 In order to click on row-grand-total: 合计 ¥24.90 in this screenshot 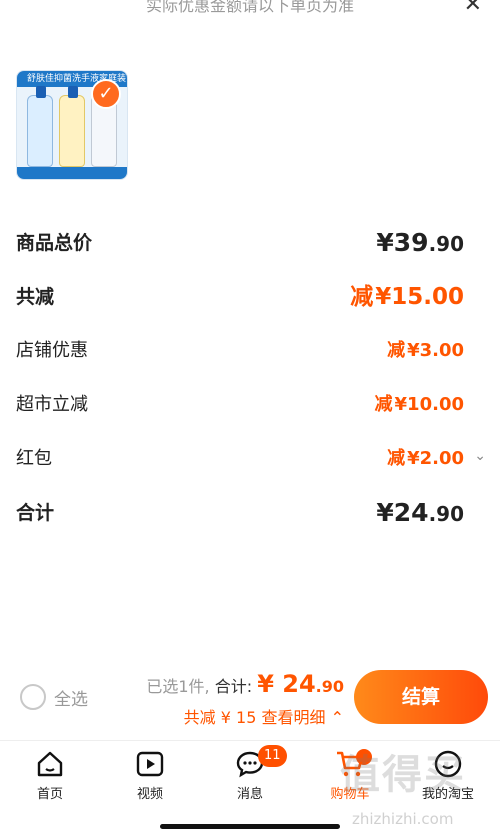, I will do `click(251, 513)`.